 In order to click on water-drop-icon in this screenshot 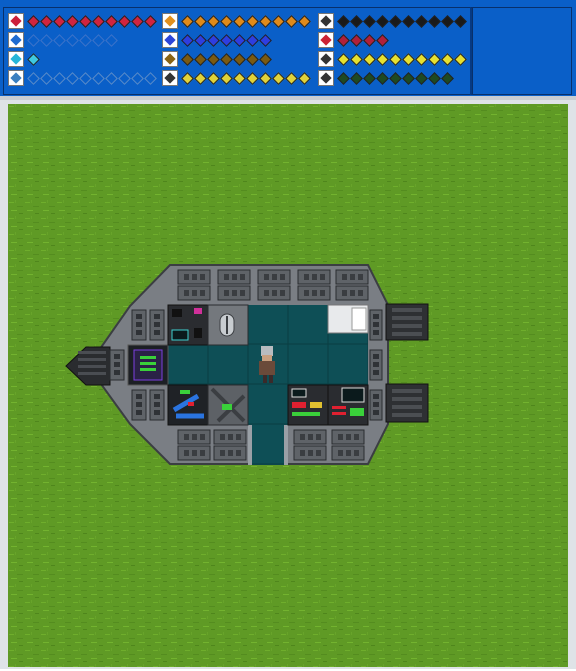, I will do `click(170, 40)`.